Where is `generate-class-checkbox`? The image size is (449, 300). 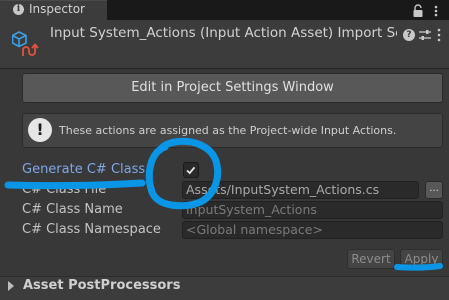
generate-class-checkbox is located at coordinates (191, 170).